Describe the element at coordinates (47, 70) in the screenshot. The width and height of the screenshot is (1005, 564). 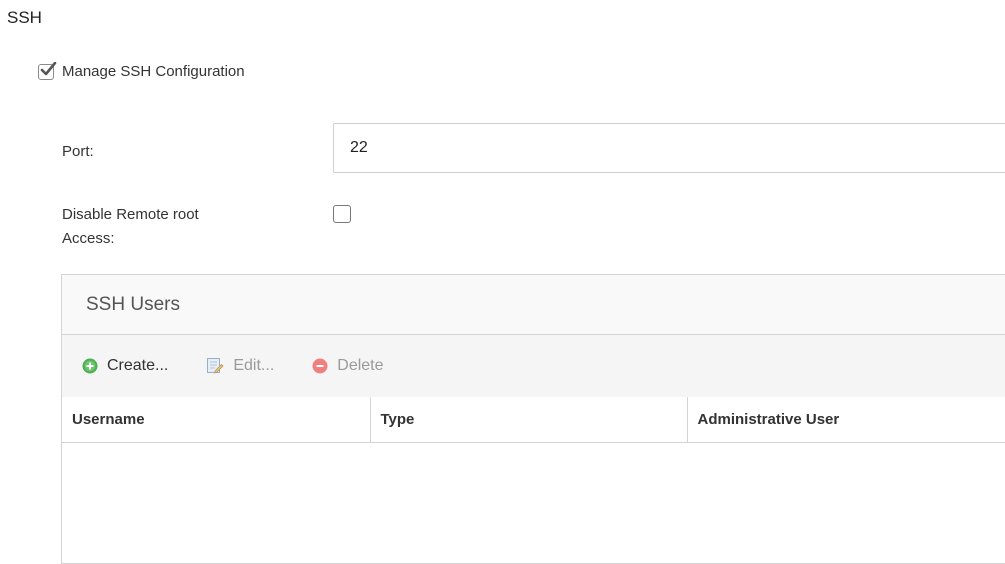
I see `checkbox-checked-icon` at that location.